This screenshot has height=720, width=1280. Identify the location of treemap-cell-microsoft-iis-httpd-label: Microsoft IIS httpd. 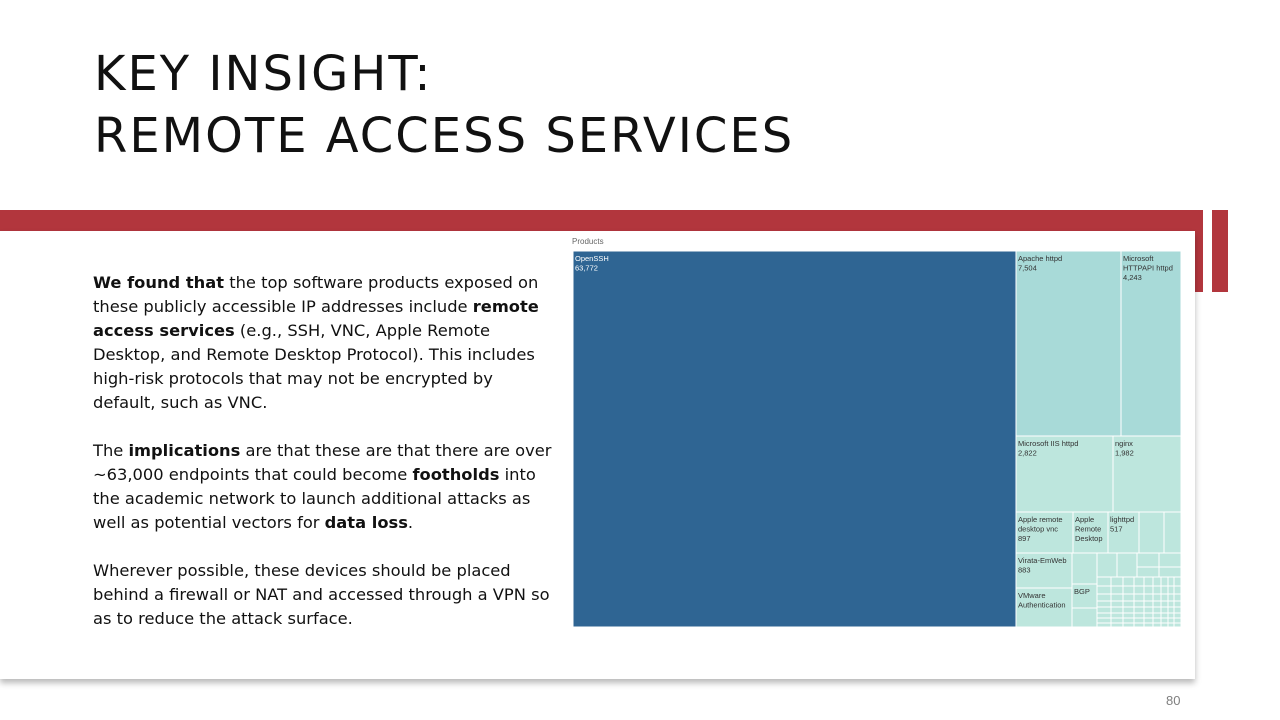
(1048, 443).